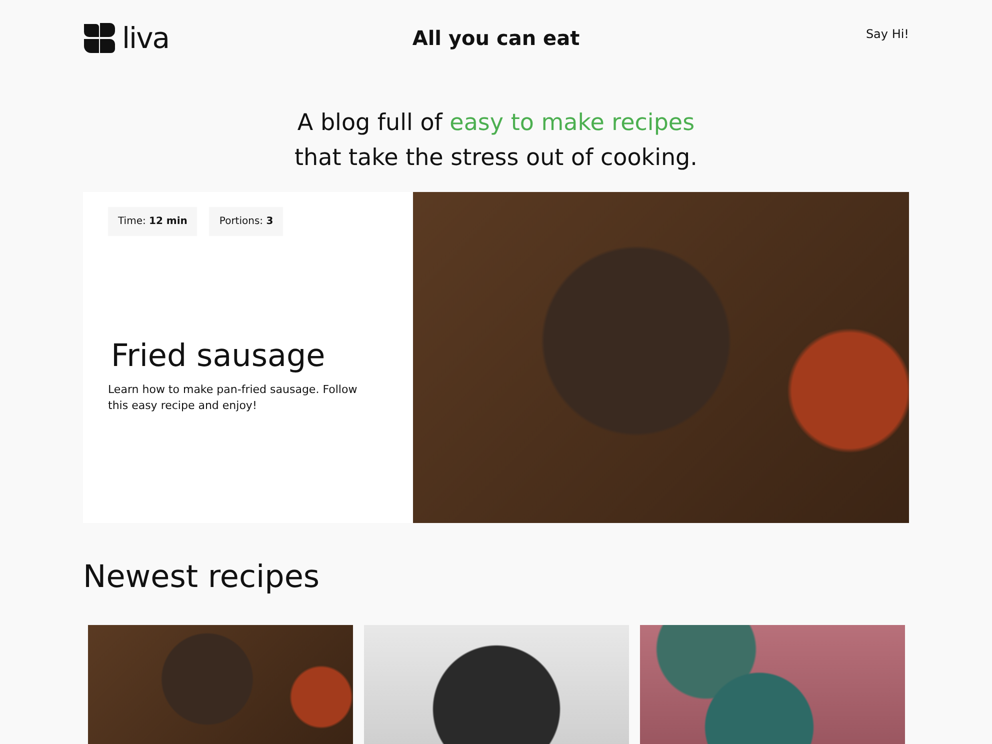  Describe the element at coordinates (126, 38) in the screenshot. I see `logo-link: liva` at that location.